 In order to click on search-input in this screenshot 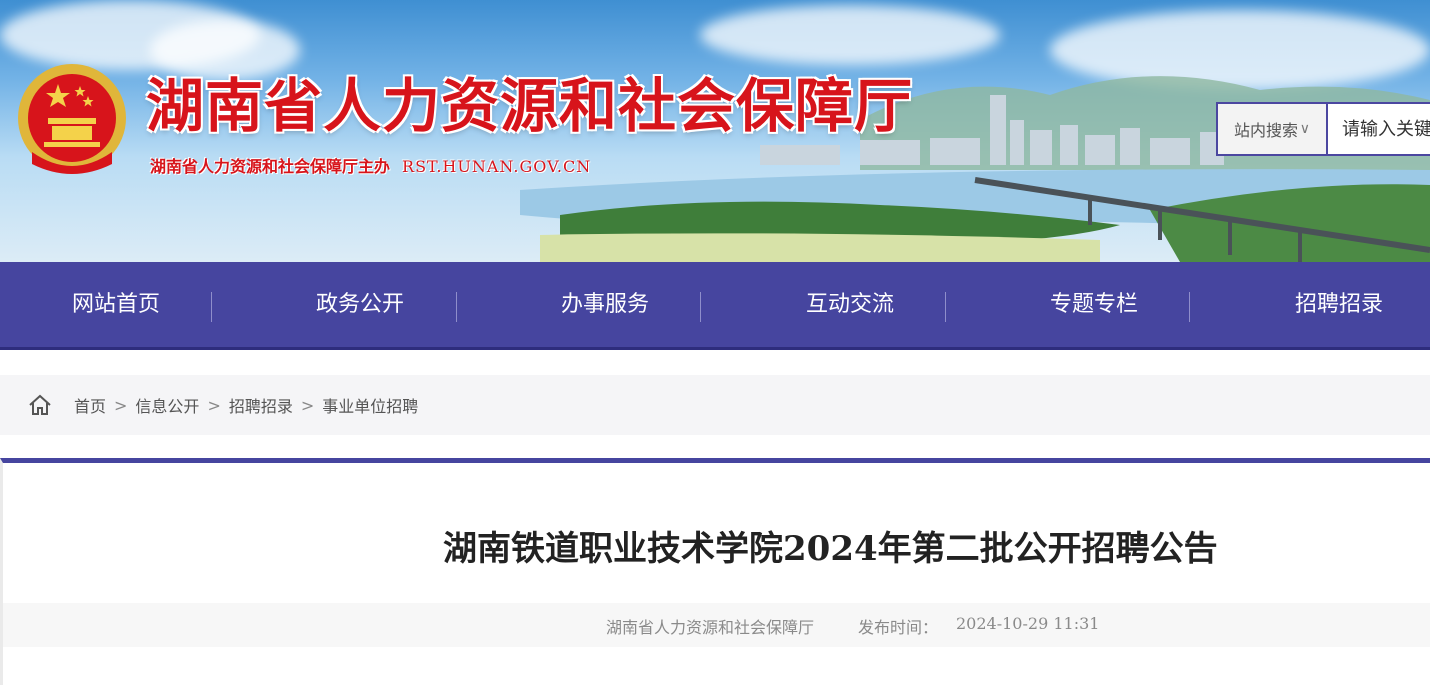, I will do `click(1379, 129)`.